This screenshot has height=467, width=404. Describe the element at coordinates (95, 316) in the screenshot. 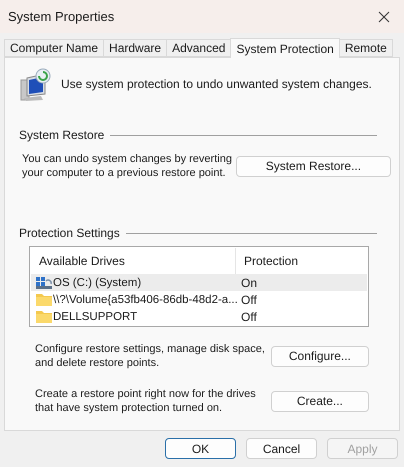

I see `drive-name: DELLSUPPORT` at that location.